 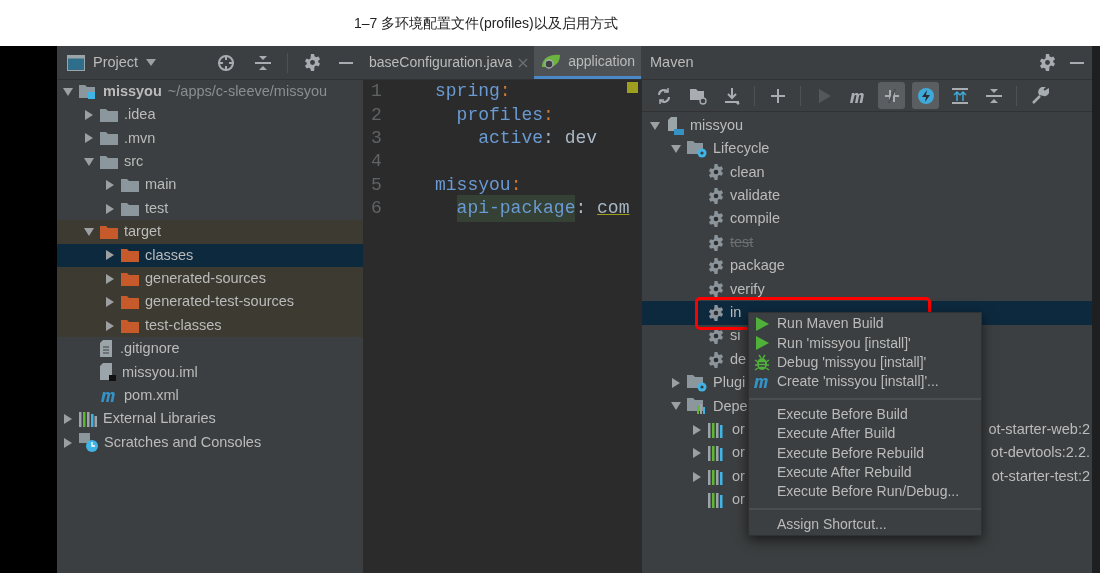 I want to click on tree-label: validate, so click(x=755, y=195).